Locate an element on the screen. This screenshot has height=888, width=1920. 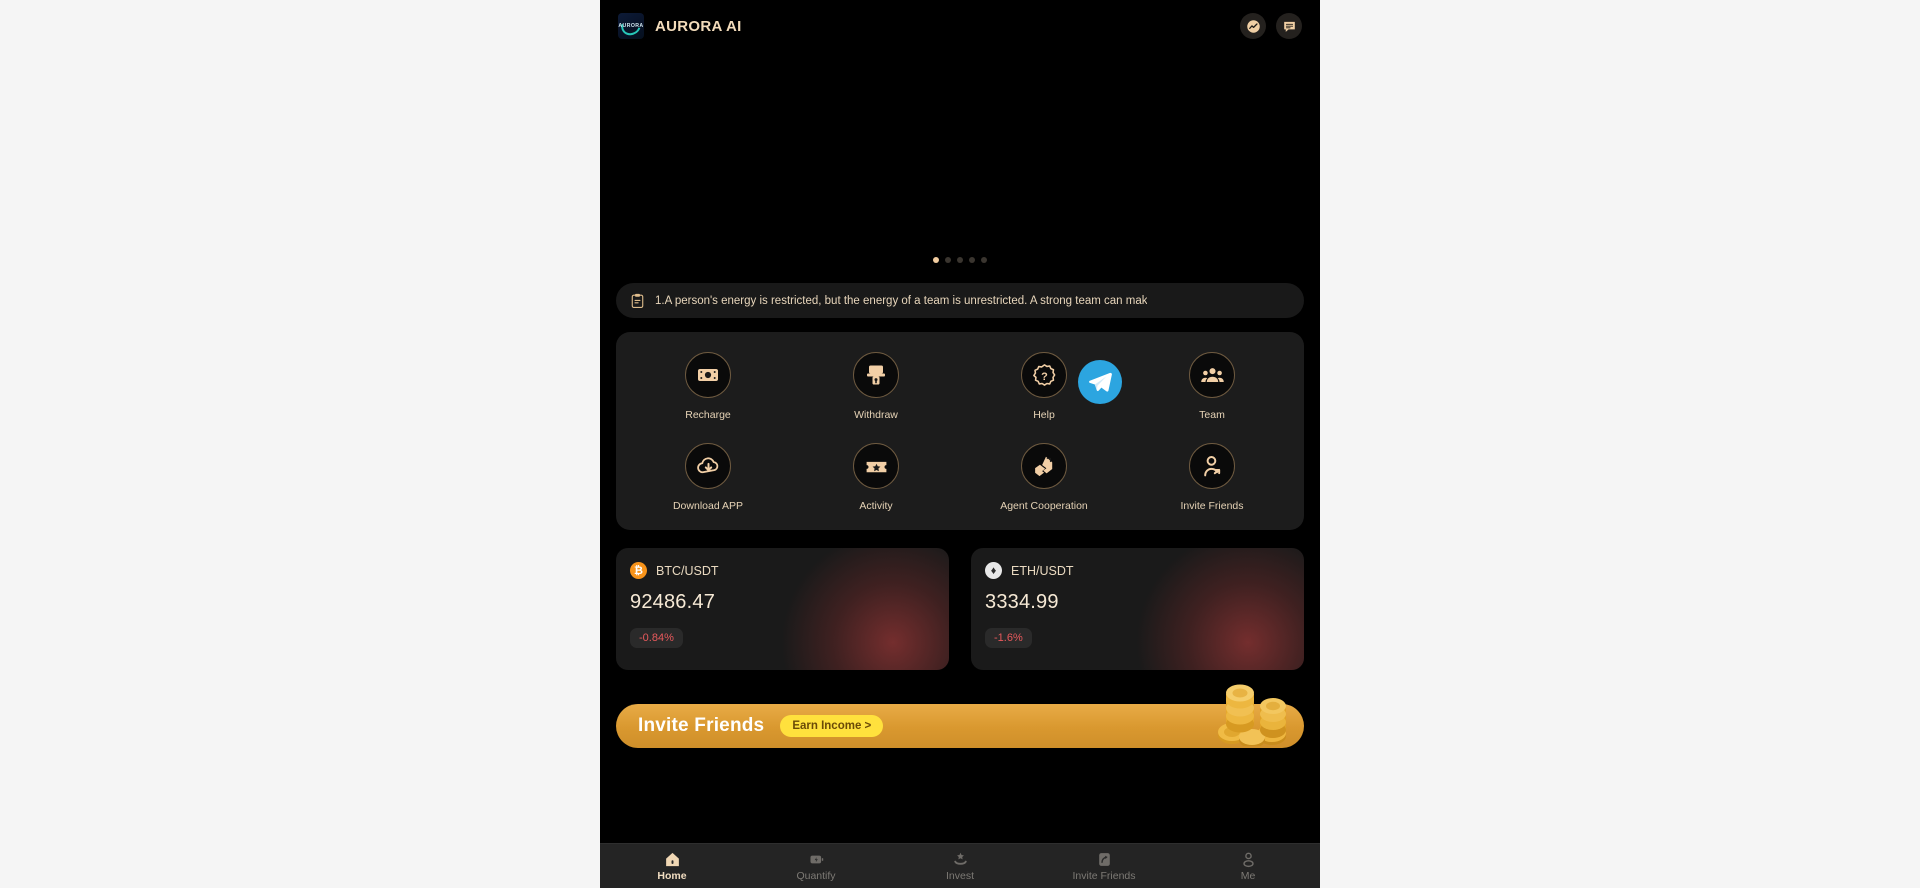
nav-item-invest: Invest is located at coordinates (960, 866).